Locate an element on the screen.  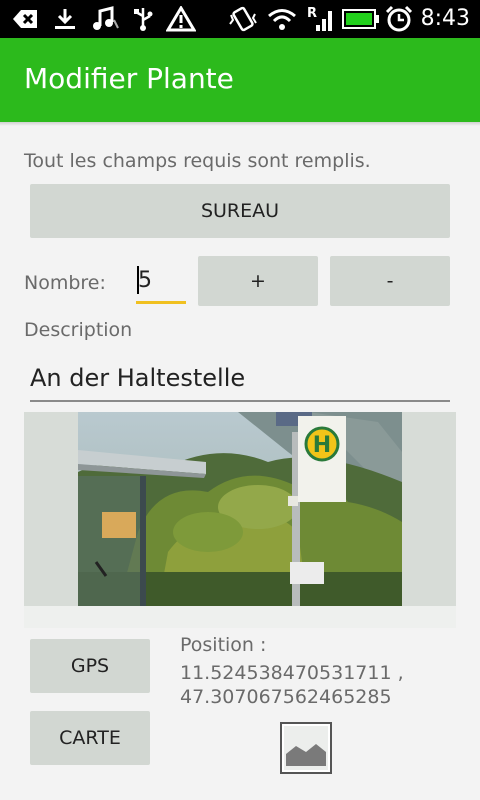
action-bar-shadow is located at coordinates (240, 124).